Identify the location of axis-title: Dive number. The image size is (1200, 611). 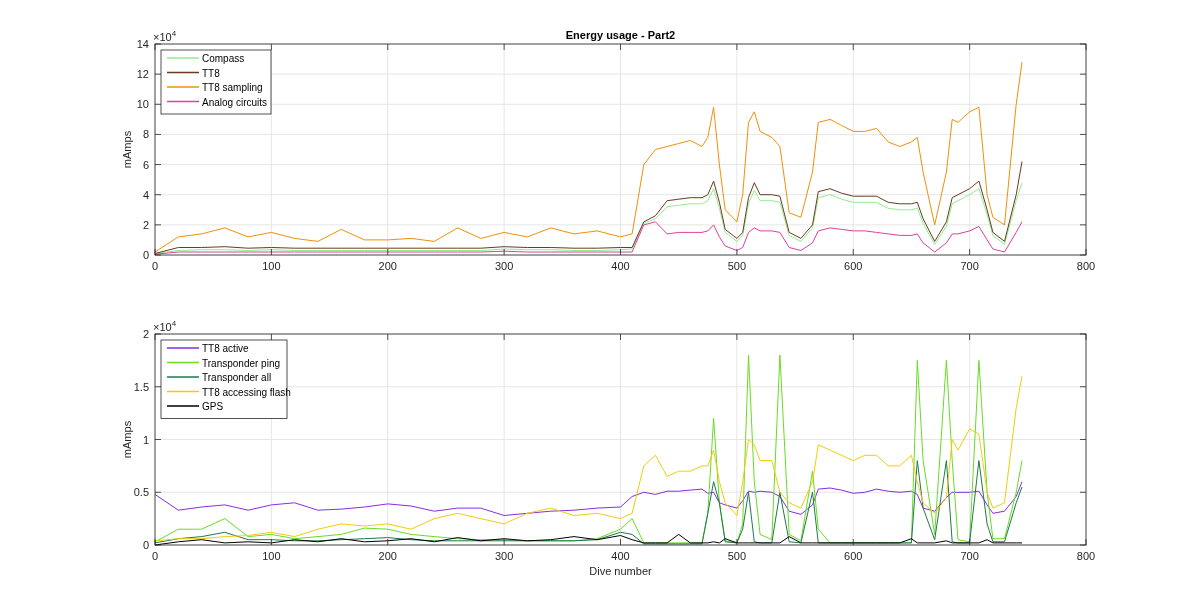
(620, 571).